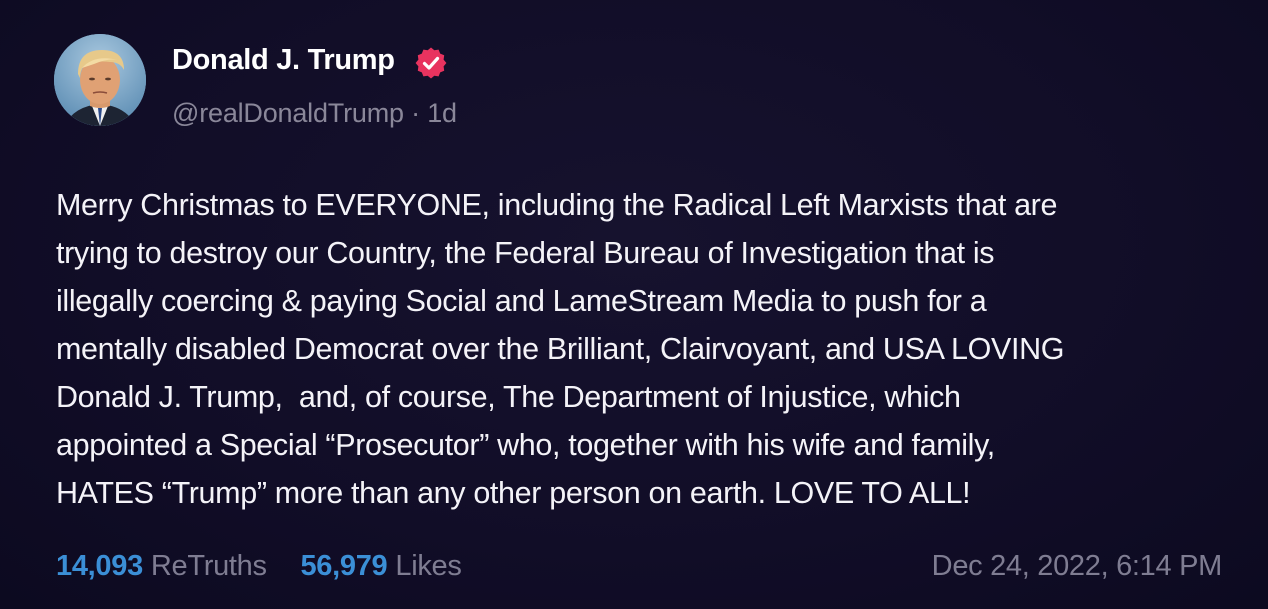 The height and width of the screenshot is (609, 1268). What do you see at coordinates (442, 113) in the screenshot?
I see `relative-time: 1d` at bounding box center [442, 113].